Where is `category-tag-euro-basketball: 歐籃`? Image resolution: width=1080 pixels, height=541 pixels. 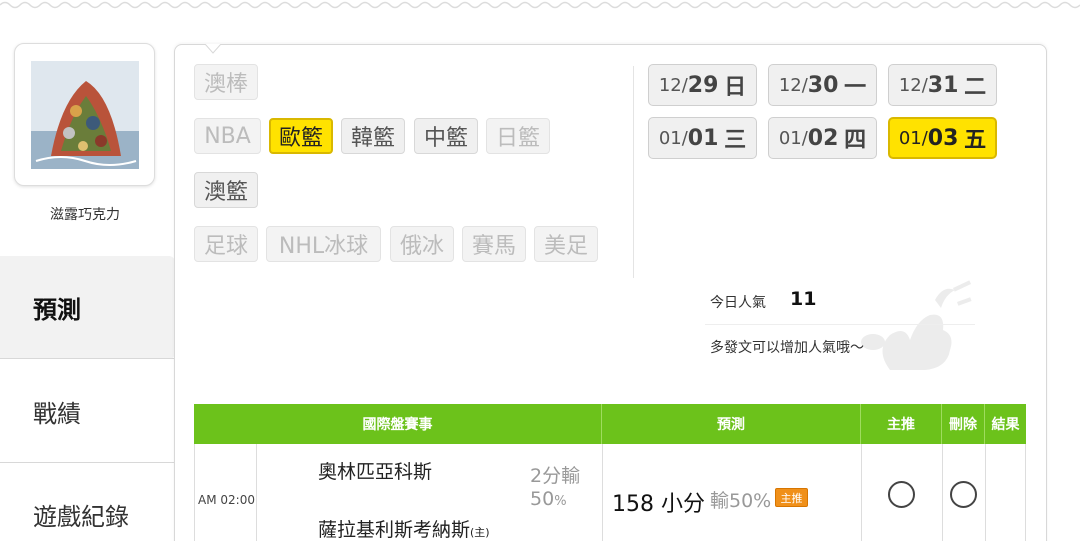 category-tag-euro-basketball: 歐籃 is located at coordinates (301, 136).